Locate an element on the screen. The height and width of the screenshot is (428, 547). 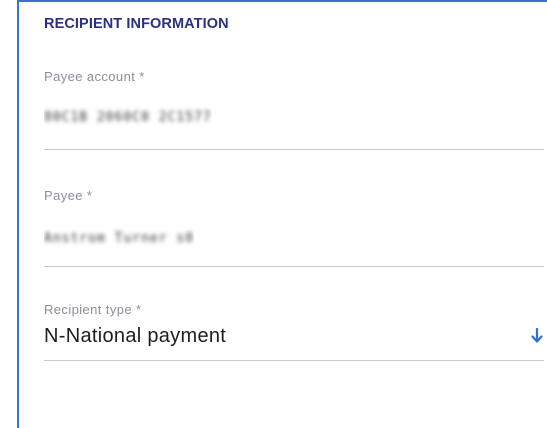
payee-value: Anstrom Turner s0 is located at coordinates (119, 238).